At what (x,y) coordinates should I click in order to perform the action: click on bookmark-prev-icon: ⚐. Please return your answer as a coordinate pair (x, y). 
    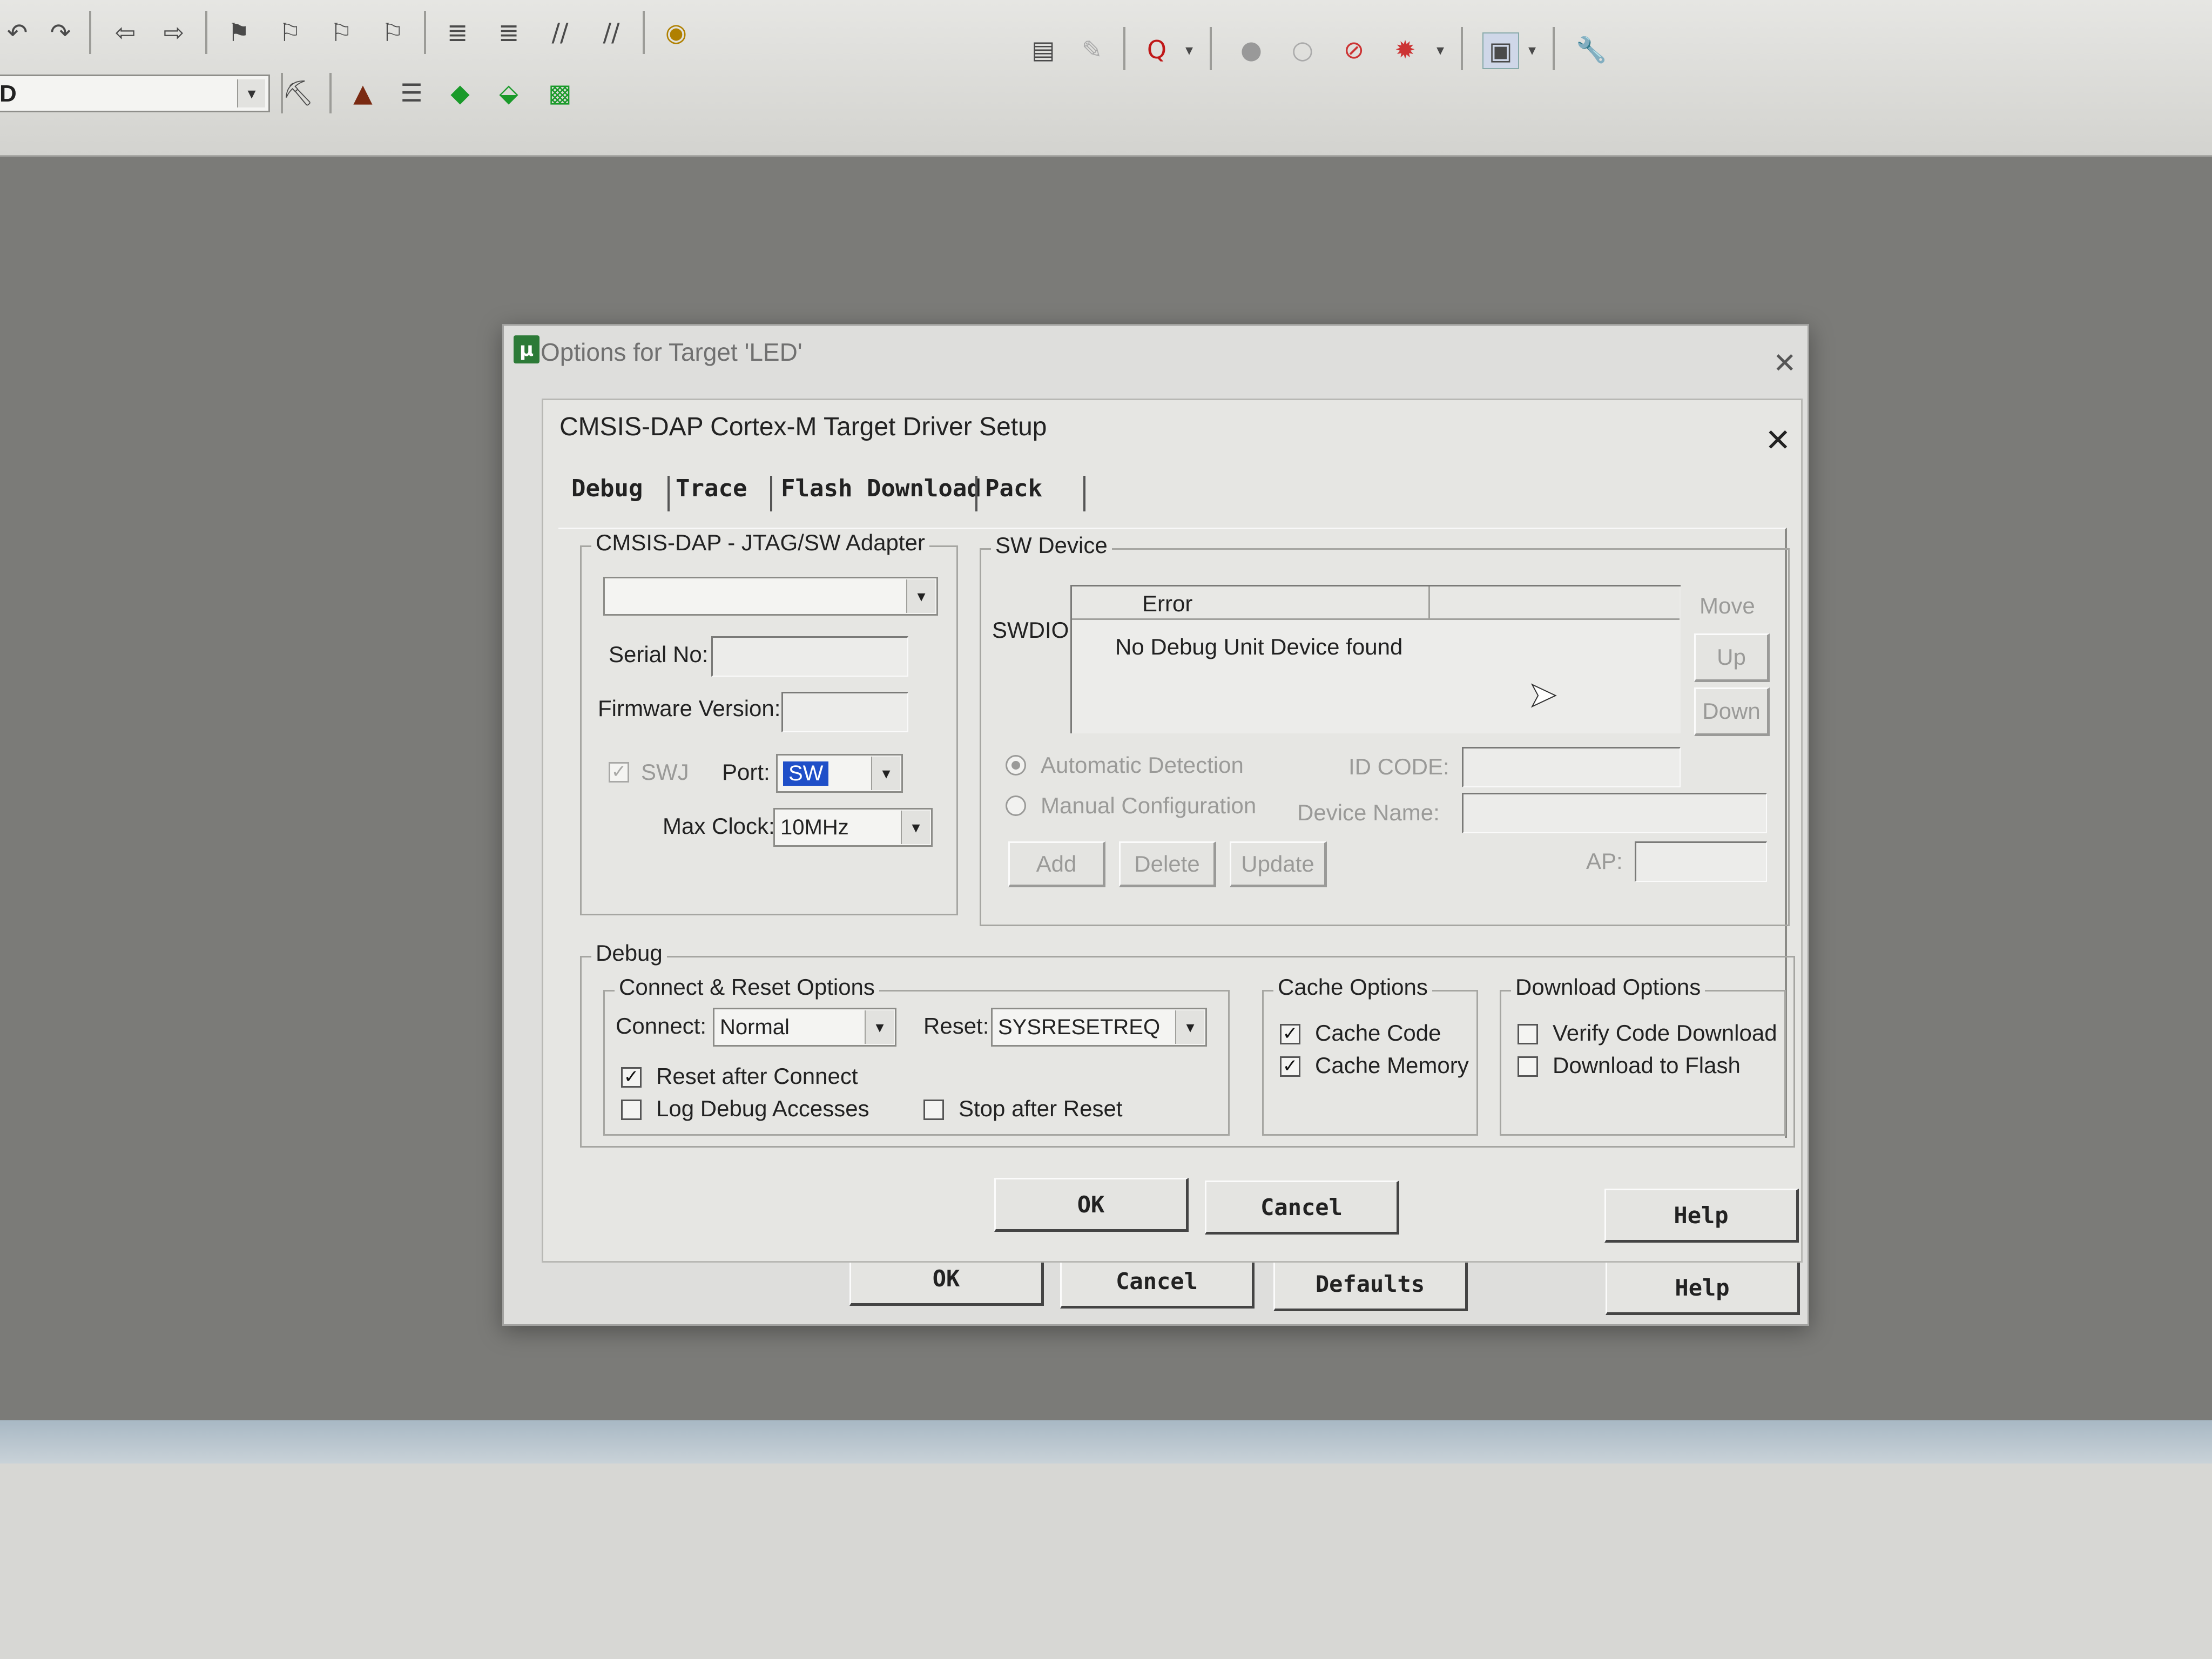
    Looking at the image, I should click on (290, 32).